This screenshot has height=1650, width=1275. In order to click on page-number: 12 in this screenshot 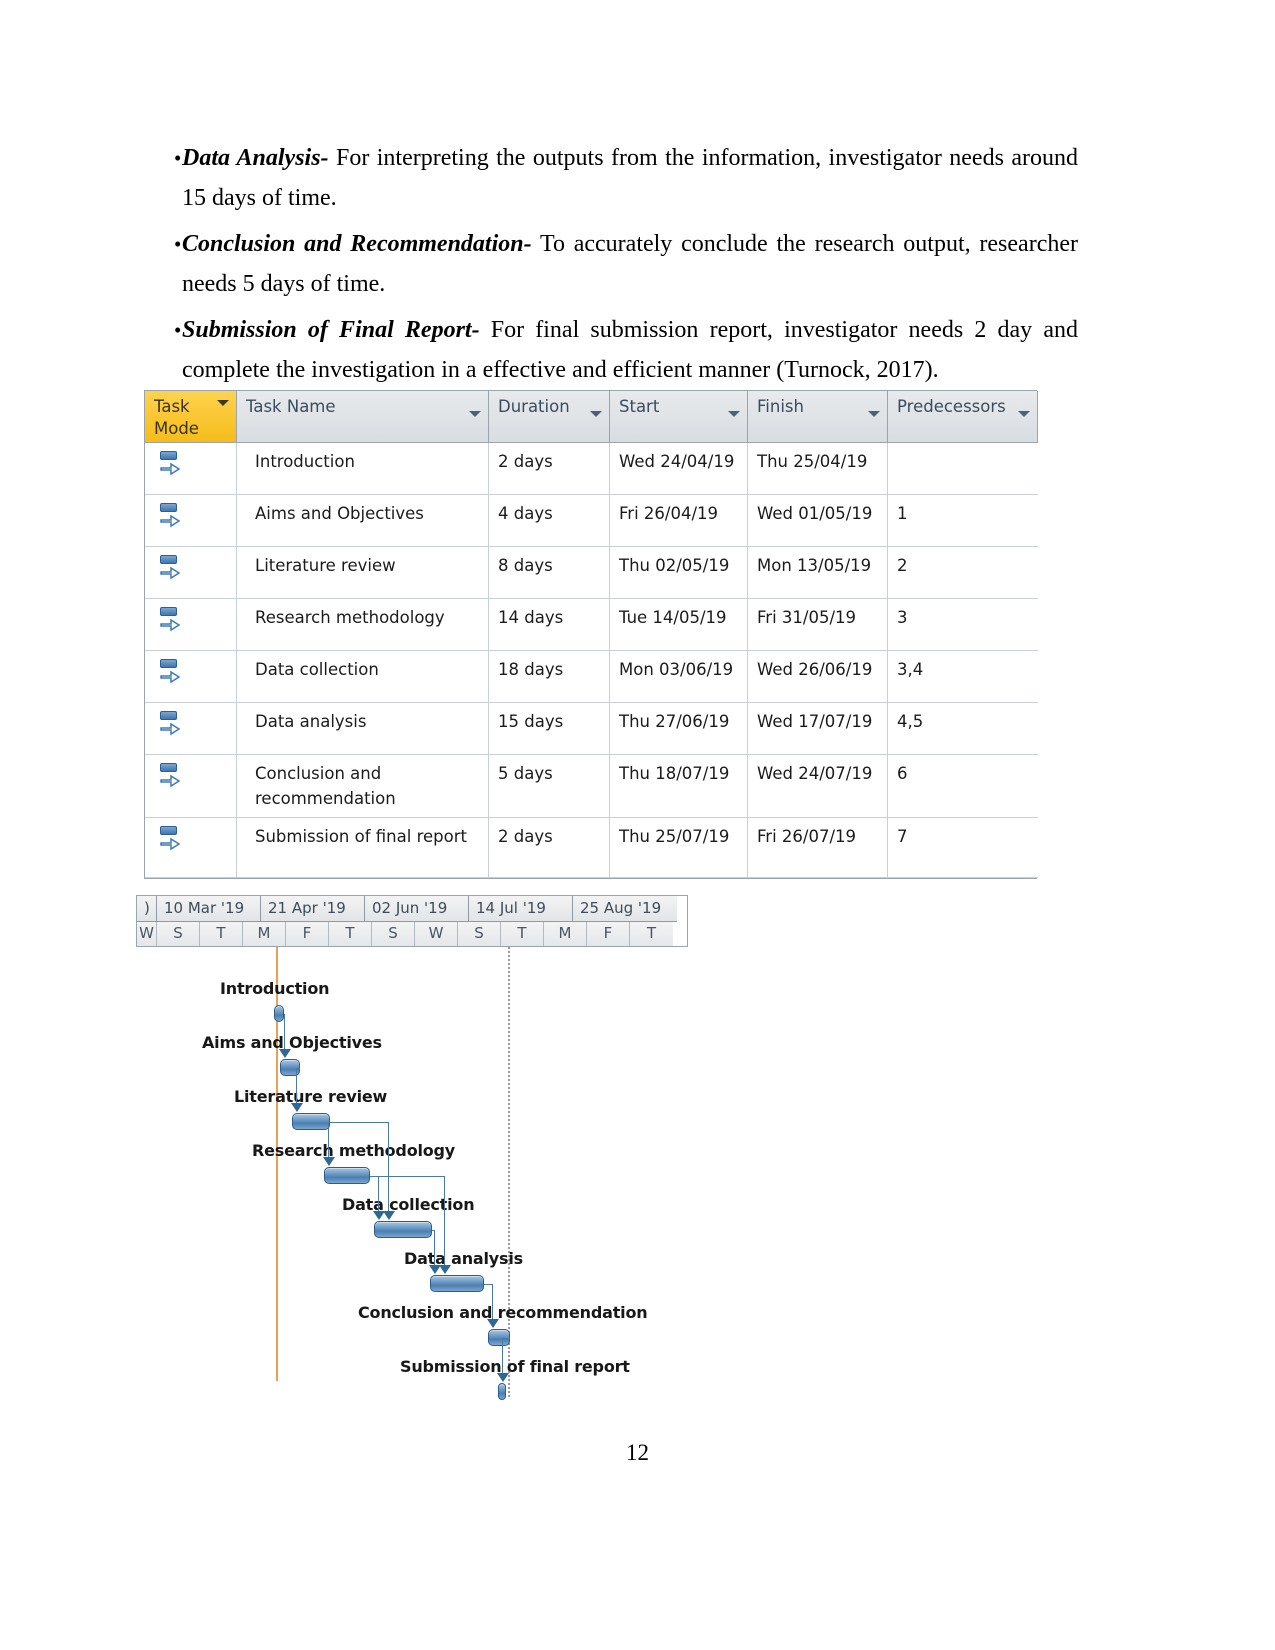, I will do `click(637, 1452)`.